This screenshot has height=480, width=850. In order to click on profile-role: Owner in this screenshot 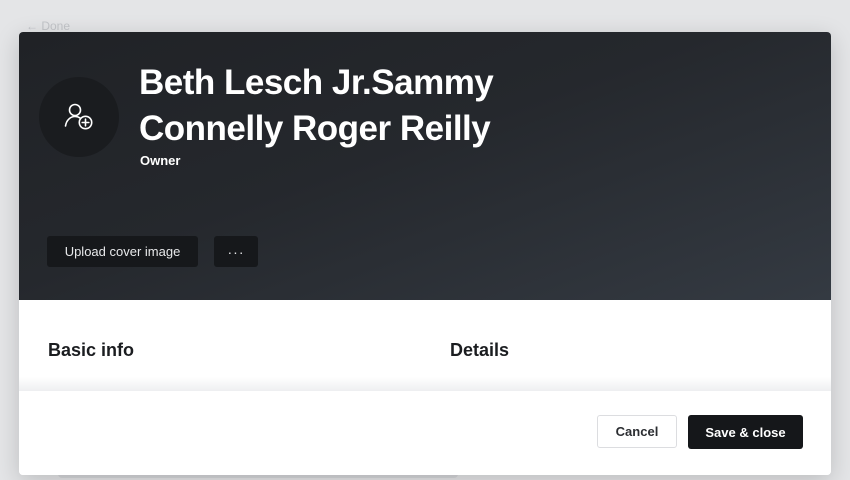, I will do `click(160, 160)`.